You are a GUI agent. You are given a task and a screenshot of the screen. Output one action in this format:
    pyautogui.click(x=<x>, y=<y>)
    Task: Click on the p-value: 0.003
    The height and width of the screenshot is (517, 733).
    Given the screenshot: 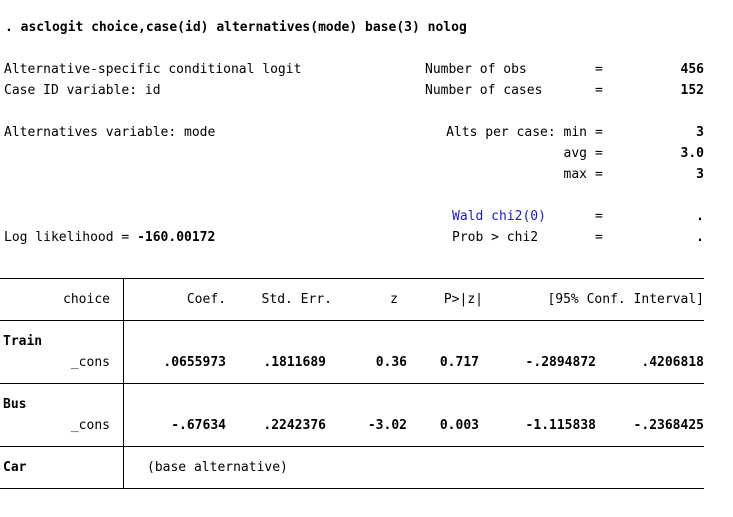 What is the action you would take?
    pyautogui.click(x=459, y=425)
    